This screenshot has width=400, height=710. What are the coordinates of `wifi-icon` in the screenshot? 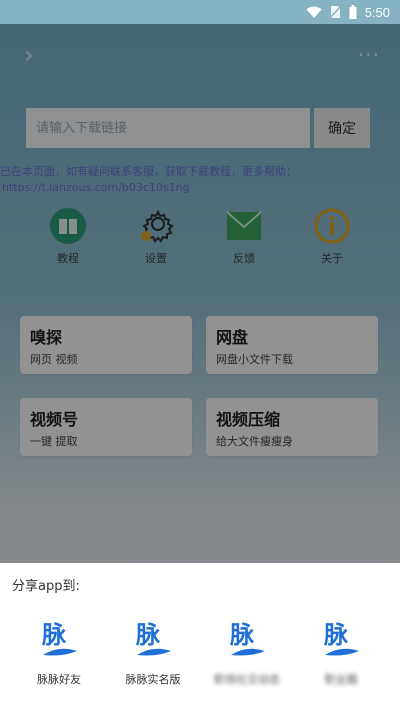 It's located at (314, 12).